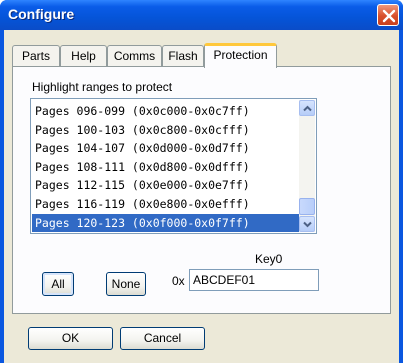 The height and width of the screenshot is (363, 403). I want to click on window-title: Configure, so click(41, 14).